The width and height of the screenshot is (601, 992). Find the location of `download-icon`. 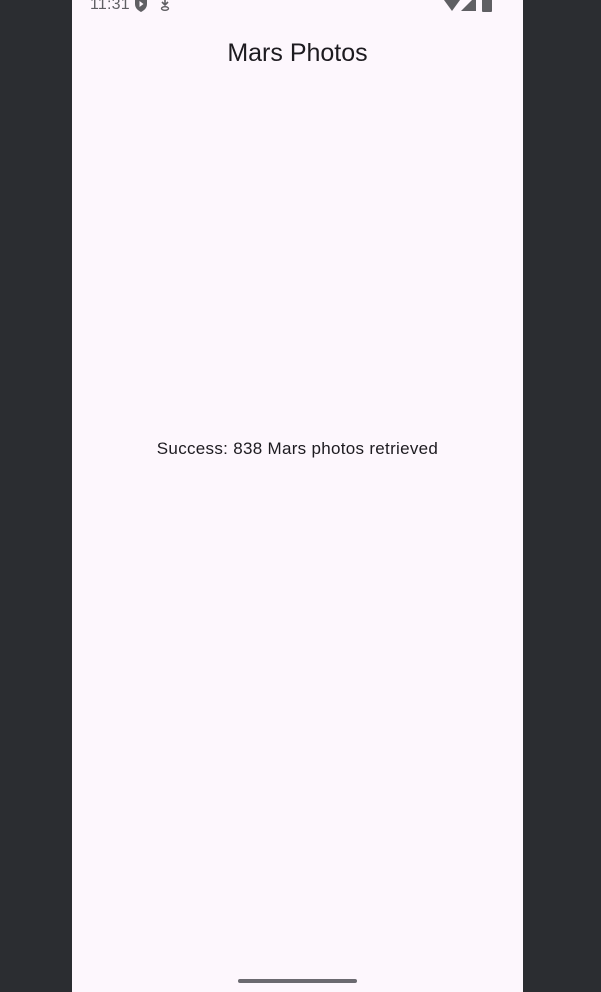

download-icon is located at coordinates (165, 5).